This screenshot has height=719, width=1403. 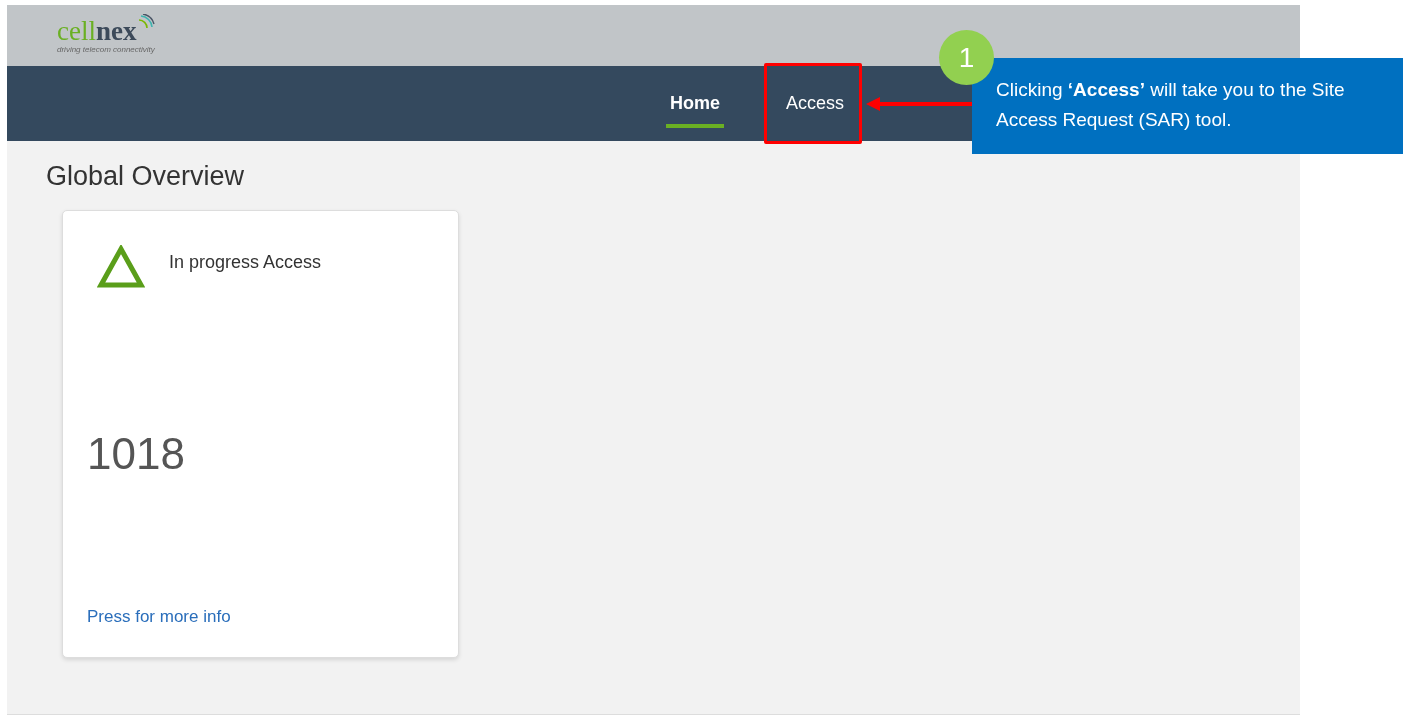 I want to click on callout-text: Clicking ‘Access’ will take you to the Site Access Request (SAR) tool., so click(x=1171, y=105).